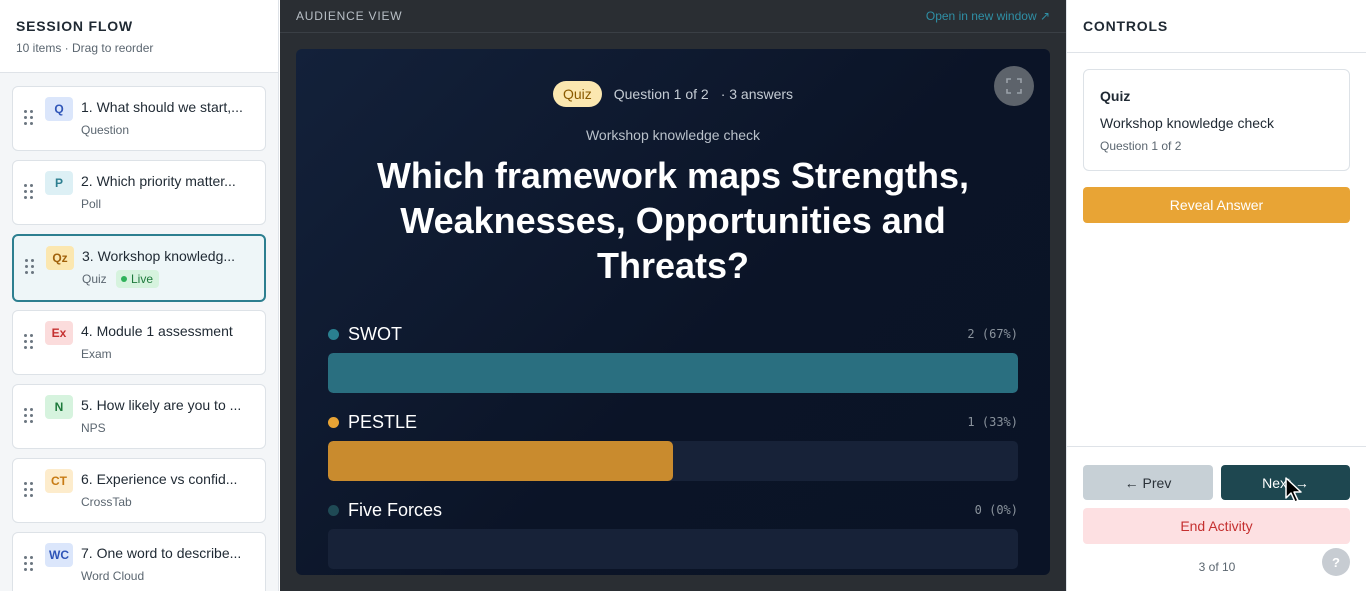  Describe the element at coordinates (59, 183) in the screenshot. I see `poll-type-badge: P` at that location.